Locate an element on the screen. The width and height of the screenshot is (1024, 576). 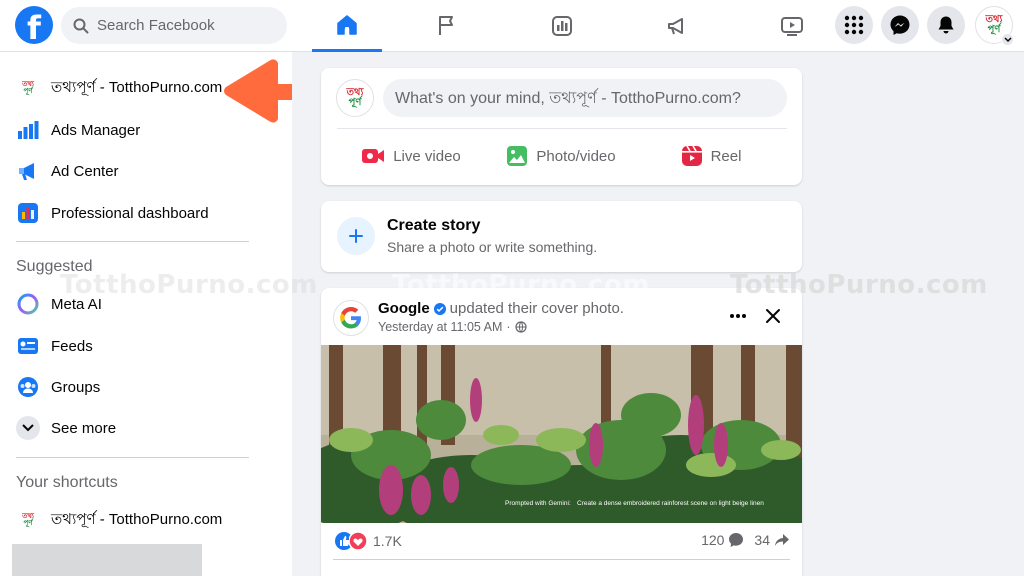
home-icon is located at coordinates (347, 24).